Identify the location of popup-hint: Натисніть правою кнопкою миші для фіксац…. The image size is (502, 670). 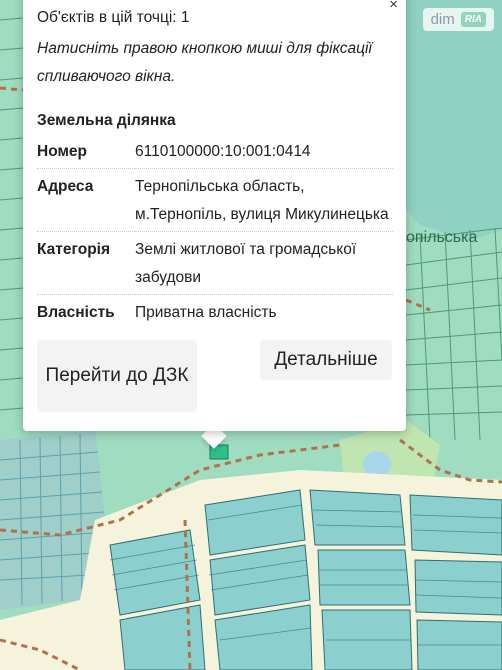
(204, 62).